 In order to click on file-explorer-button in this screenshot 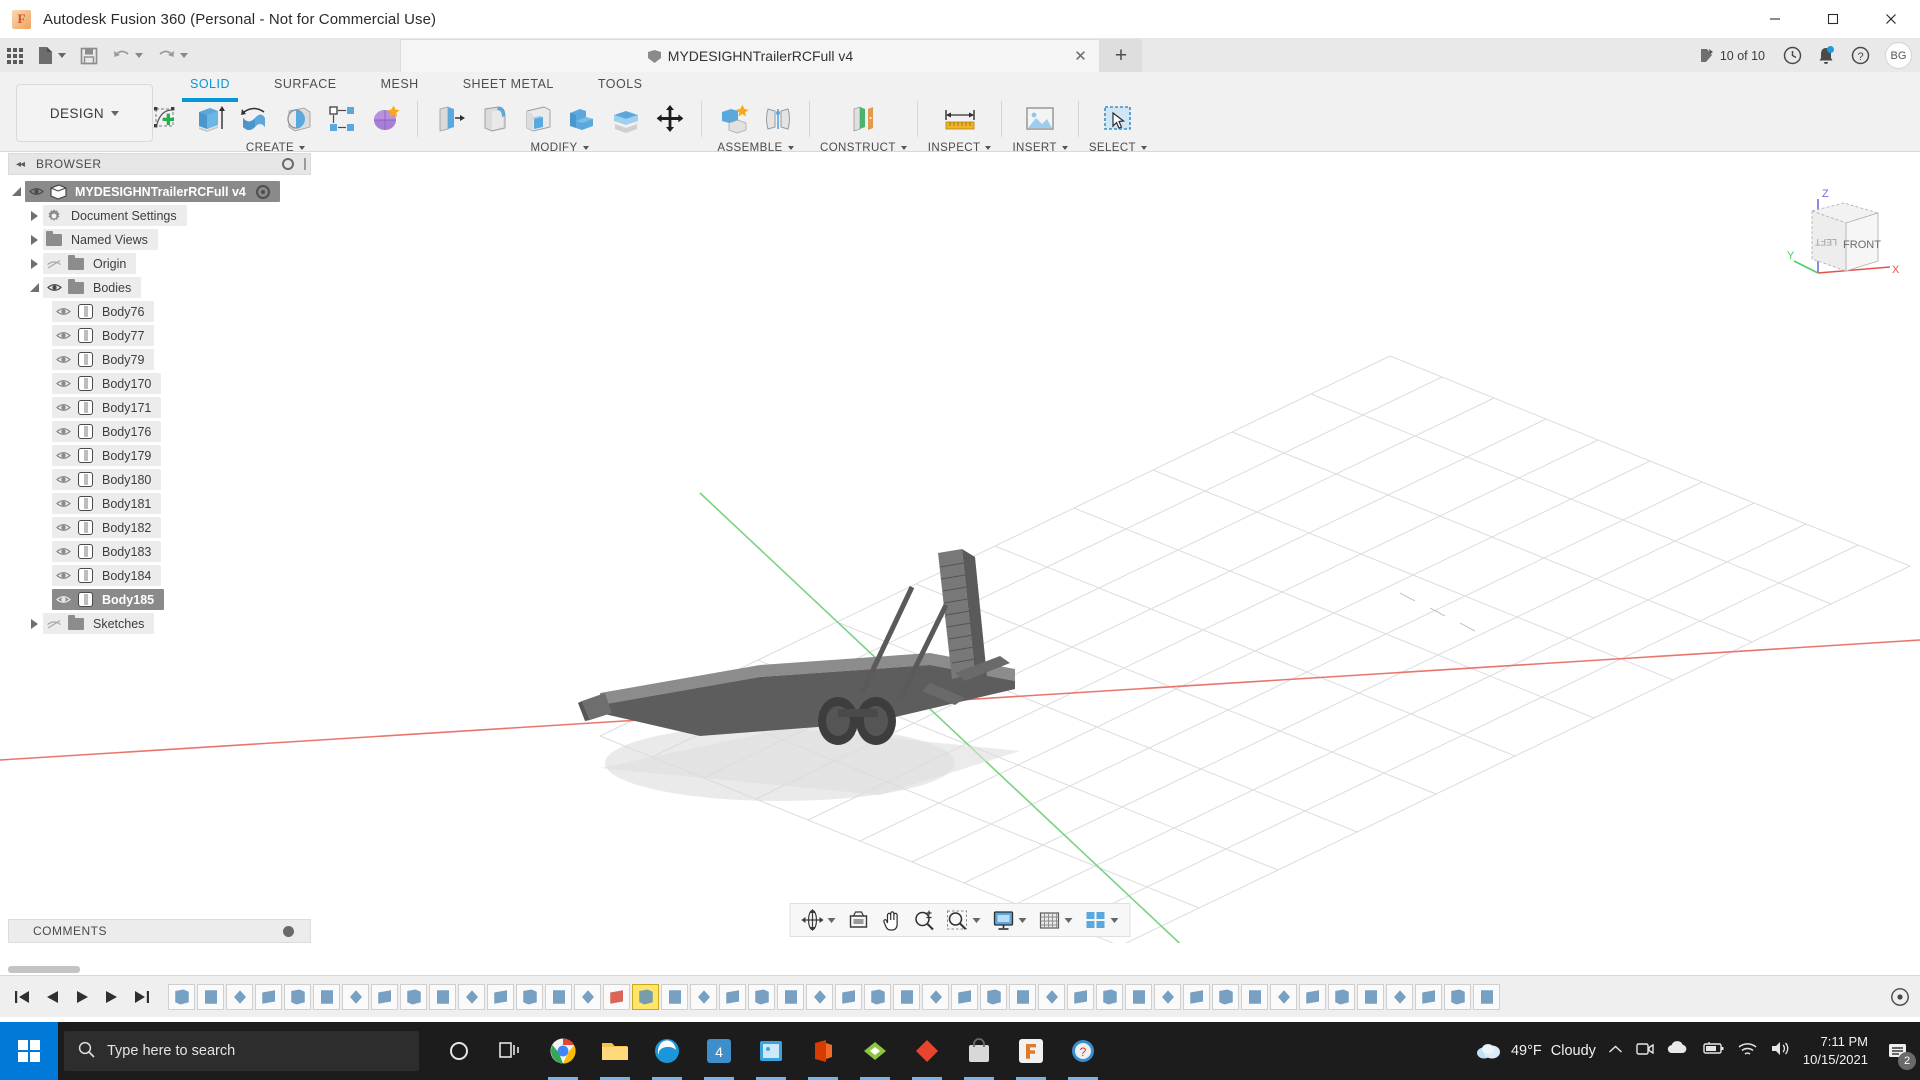, I will do `click(615, 1051)`.